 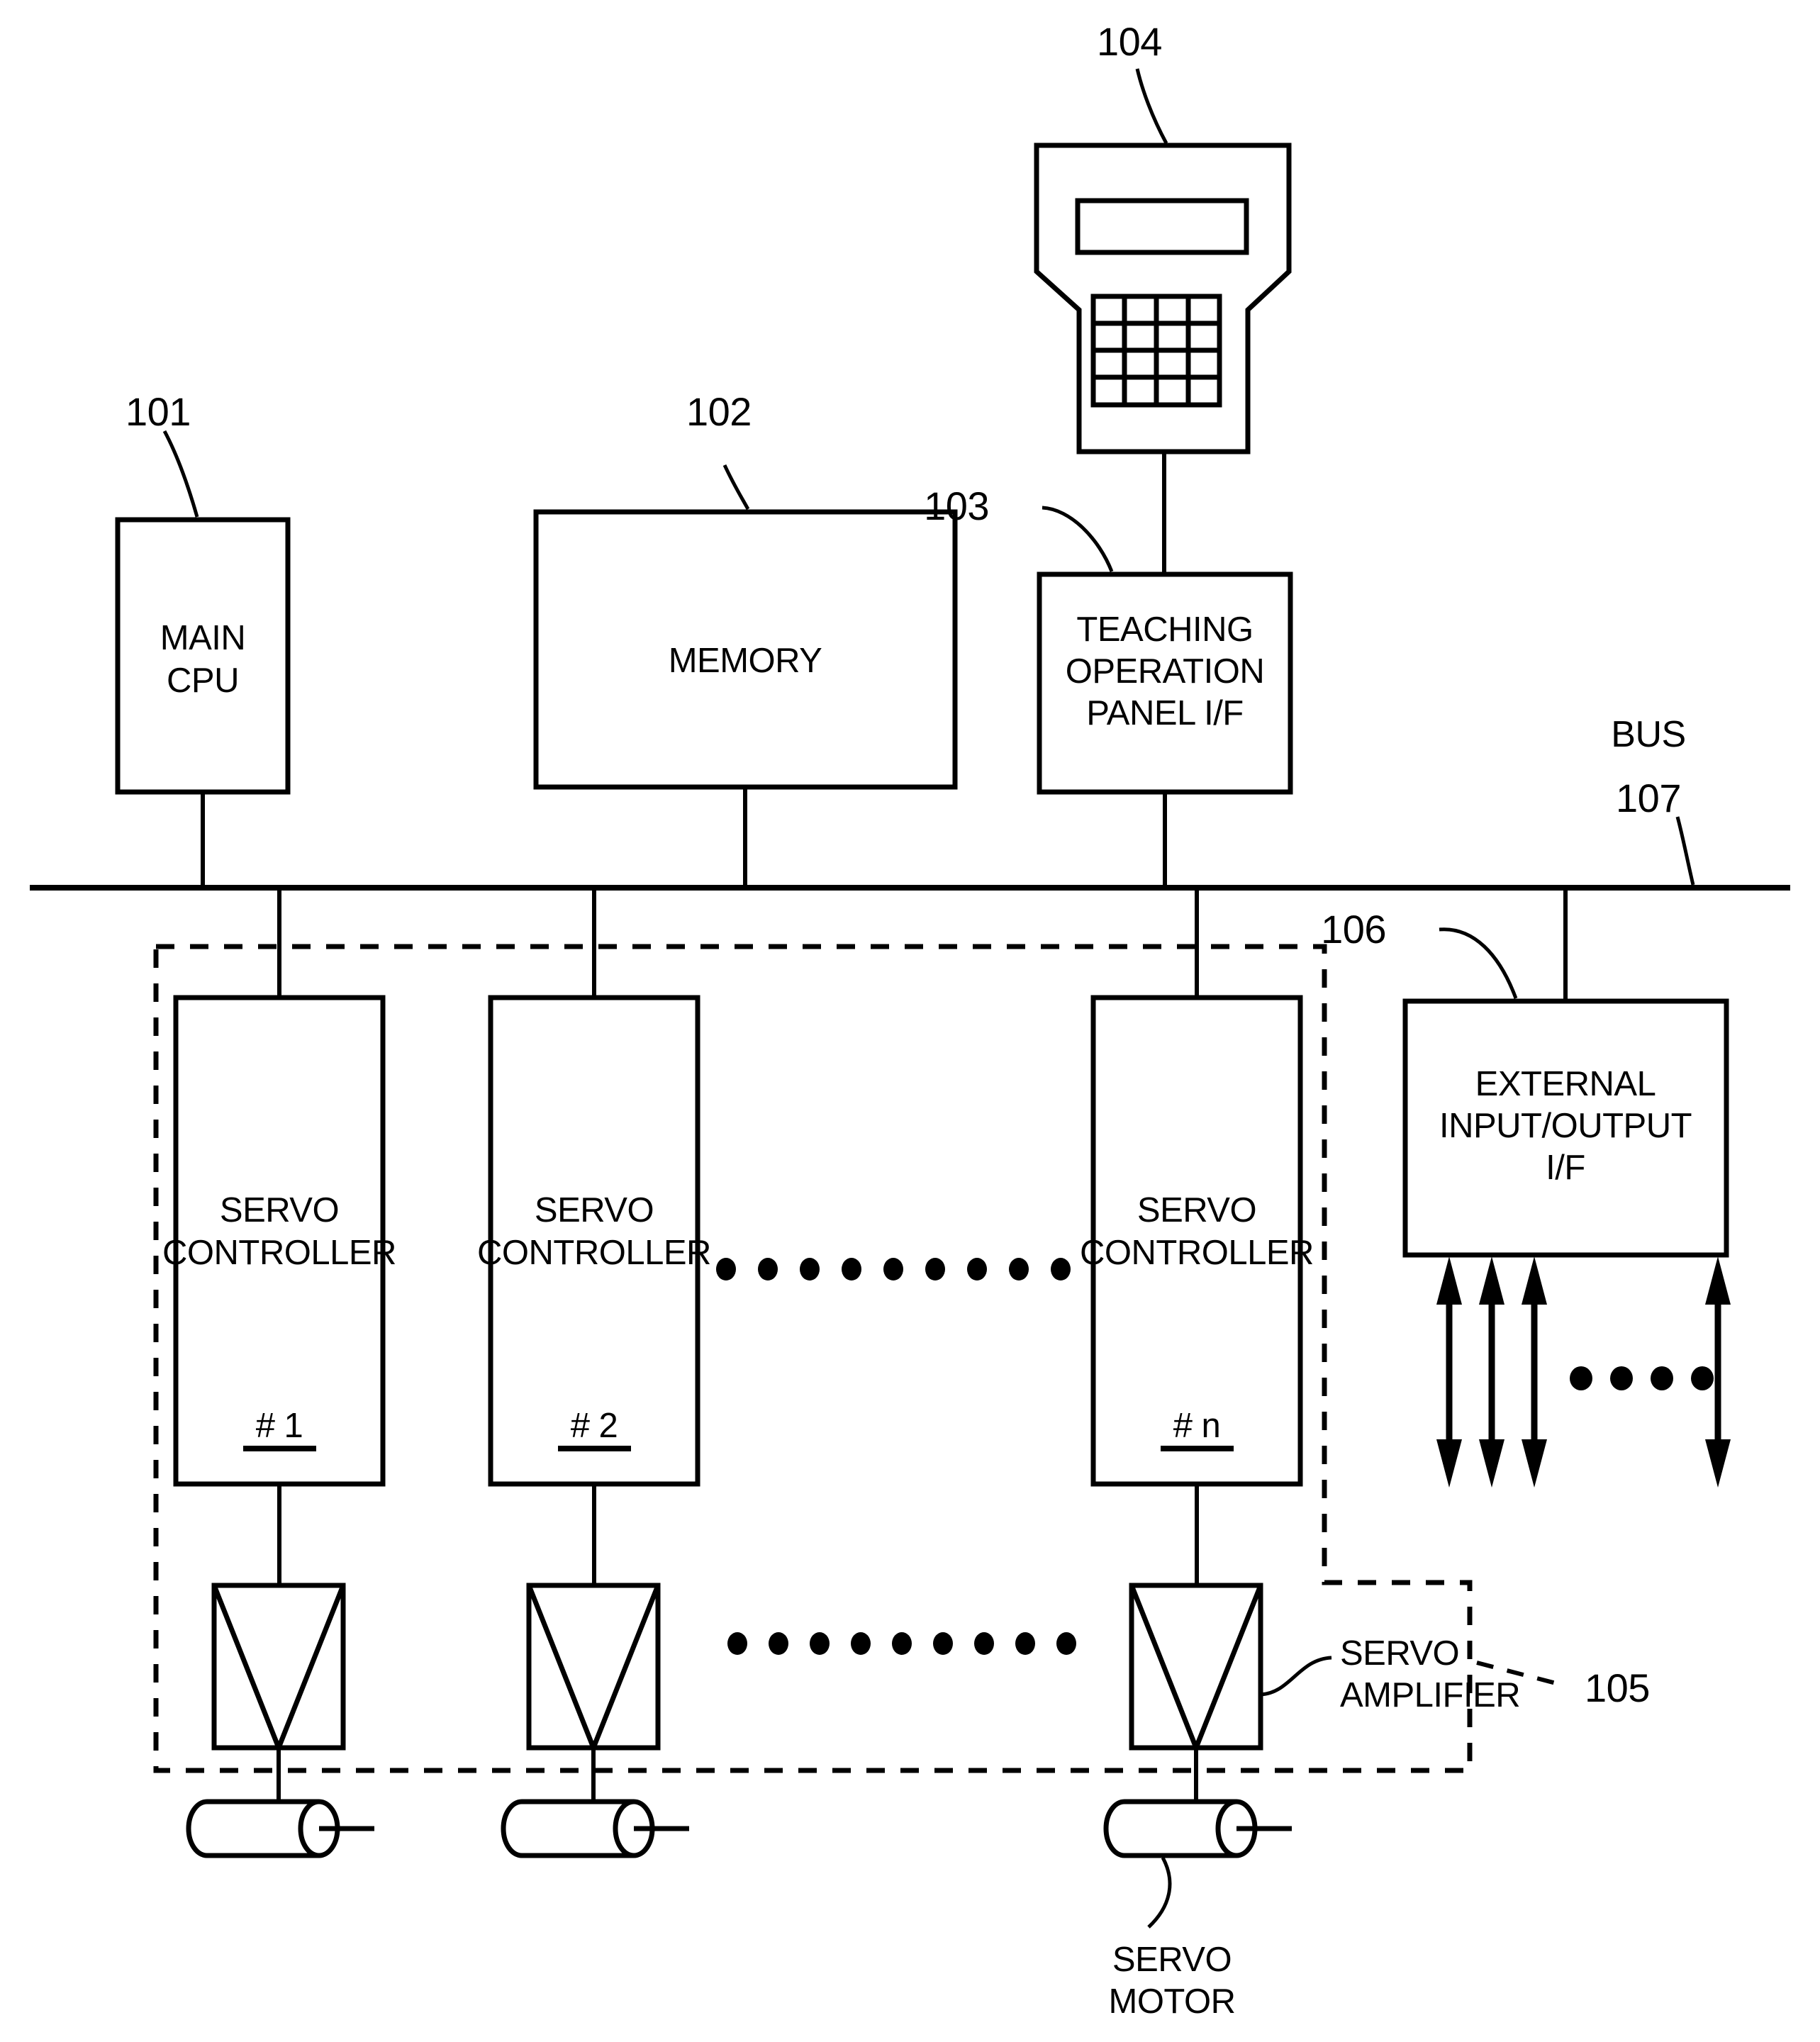 I want to click on servo-controller-2: SERVO CONTROLLER # 2, so click(x=594, y=1236).